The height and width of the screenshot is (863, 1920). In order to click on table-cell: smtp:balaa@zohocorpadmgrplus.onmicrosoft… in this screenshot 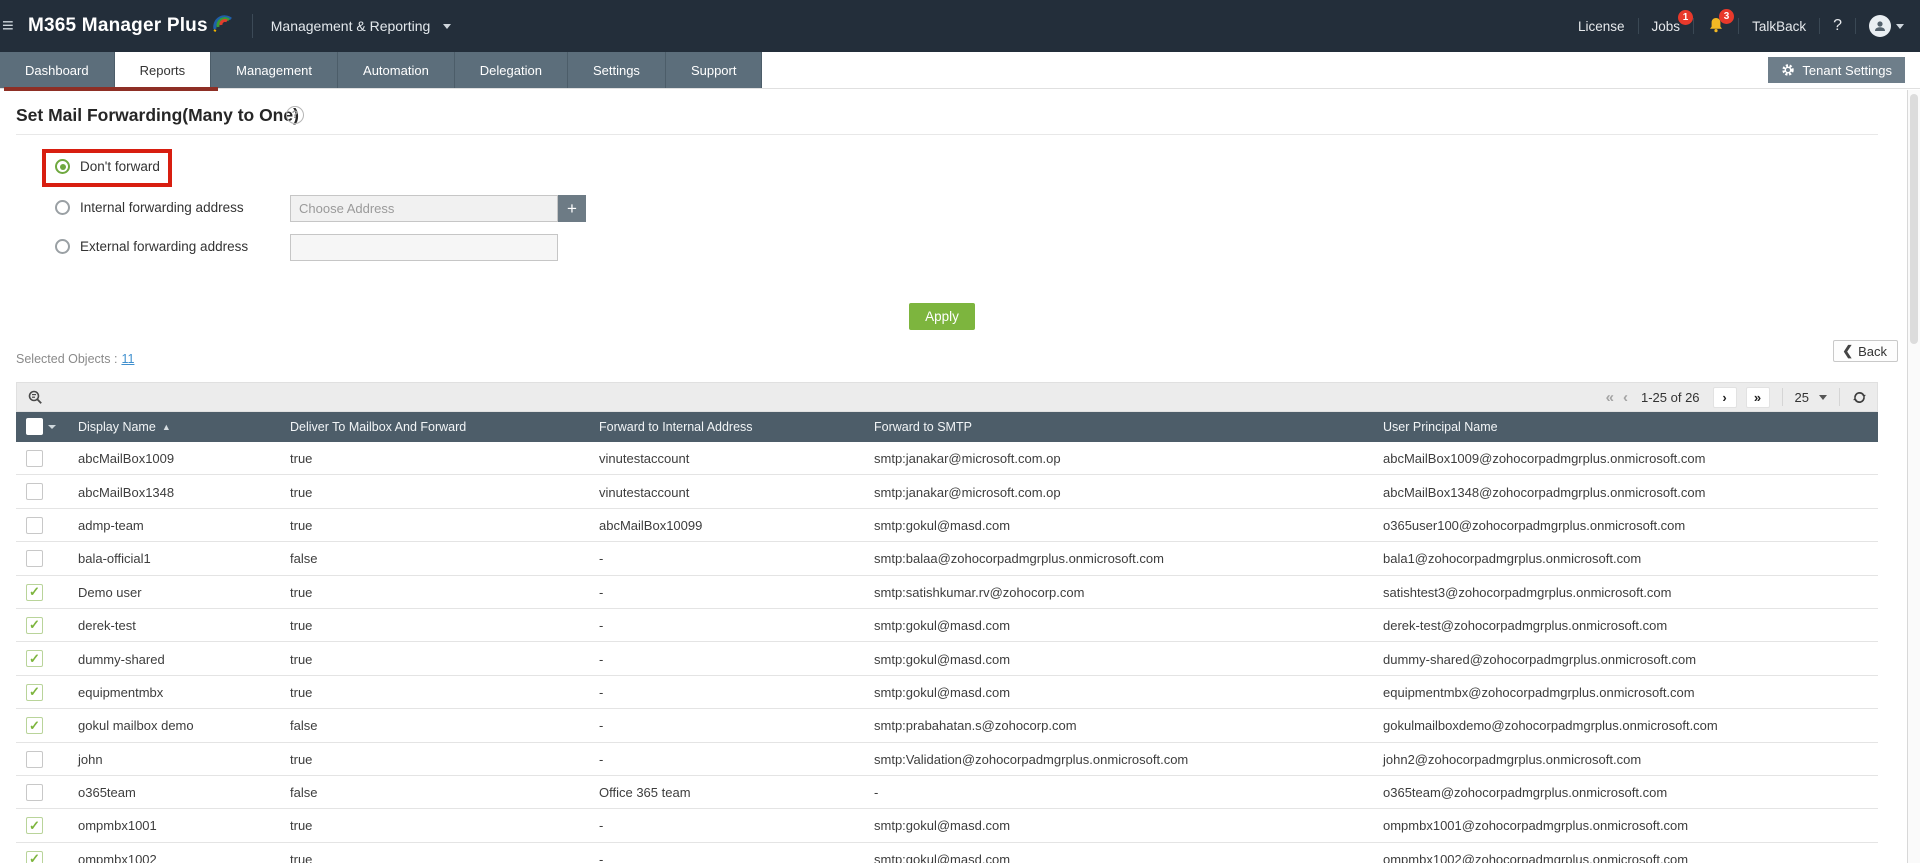, I will do `click(1019, 559)`.